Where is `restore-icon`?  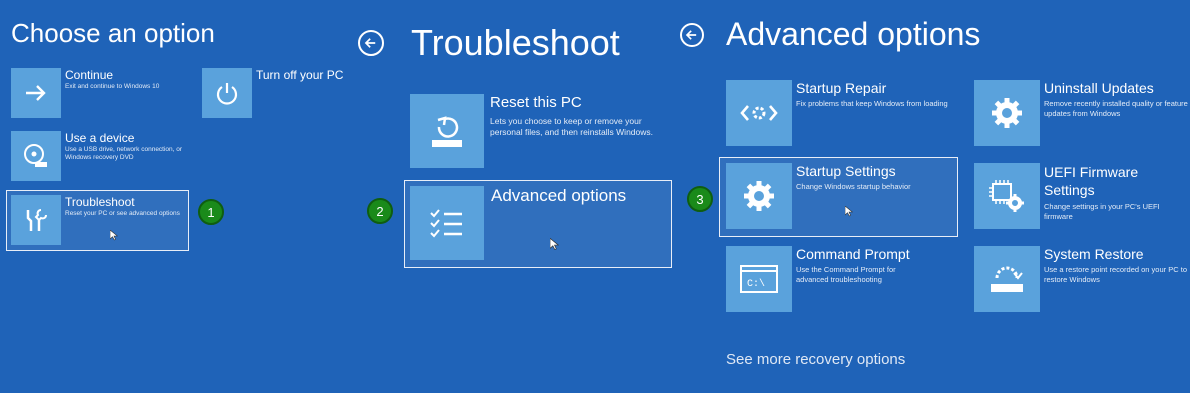
restore-icon is located at coordinates (1007, 279).